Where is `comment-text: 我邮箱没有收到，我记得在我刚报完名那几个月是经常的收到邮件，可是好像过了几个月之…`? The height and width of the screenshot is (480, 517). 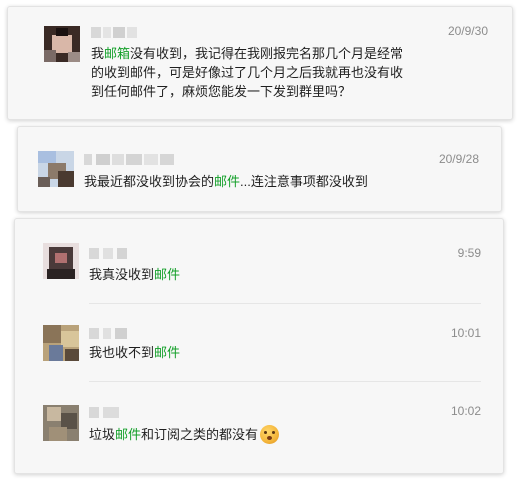
comment-text: 我邮箱没有收到，我记得在我刚报完名那几个月是经常的收到邮件，可是好像过了几个月之… is located at coordinates (247, 72).